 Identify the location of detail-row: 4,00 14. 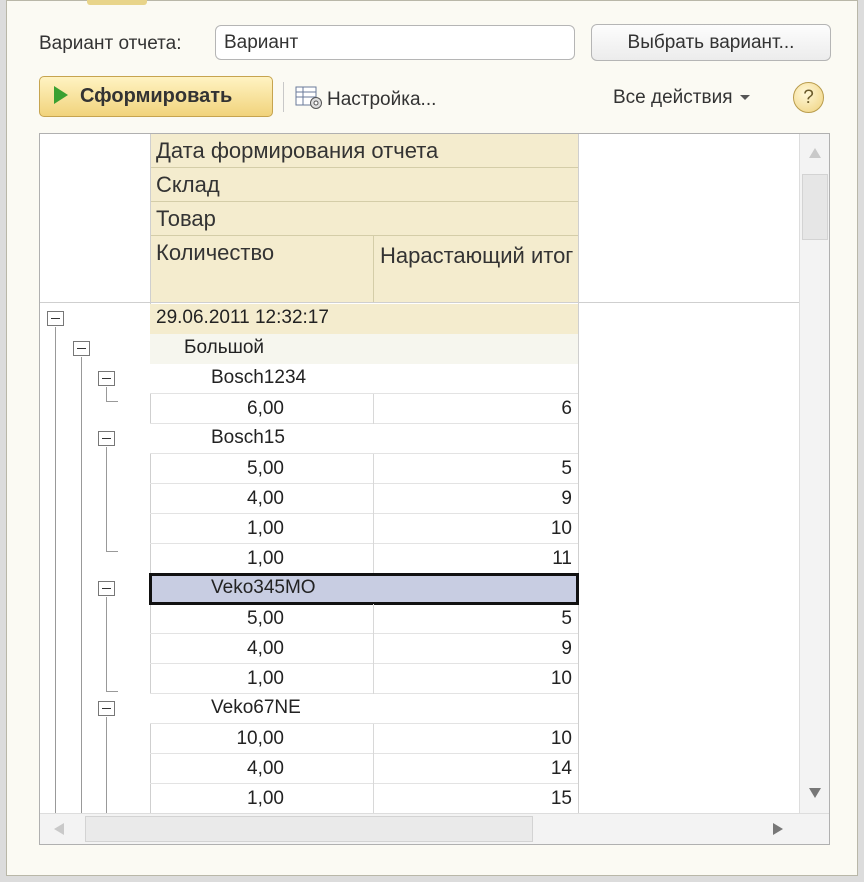
(364, 769).